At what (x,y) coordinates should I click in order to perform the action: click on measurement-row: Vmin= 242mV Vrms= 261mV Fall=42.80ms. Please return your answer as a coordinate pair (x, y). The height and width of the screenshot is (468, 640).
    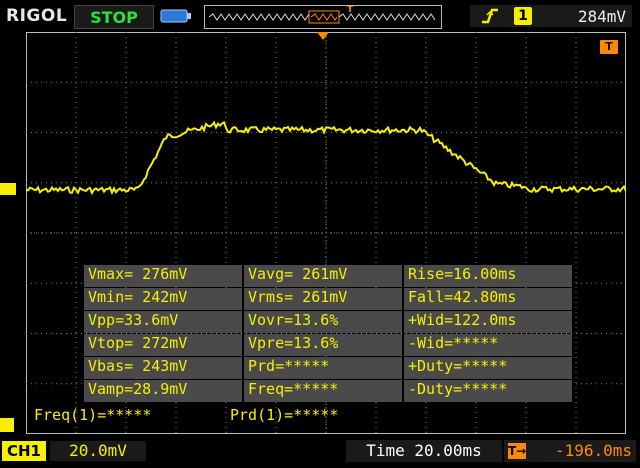
    Looking at the image, I should click on (328, 299).